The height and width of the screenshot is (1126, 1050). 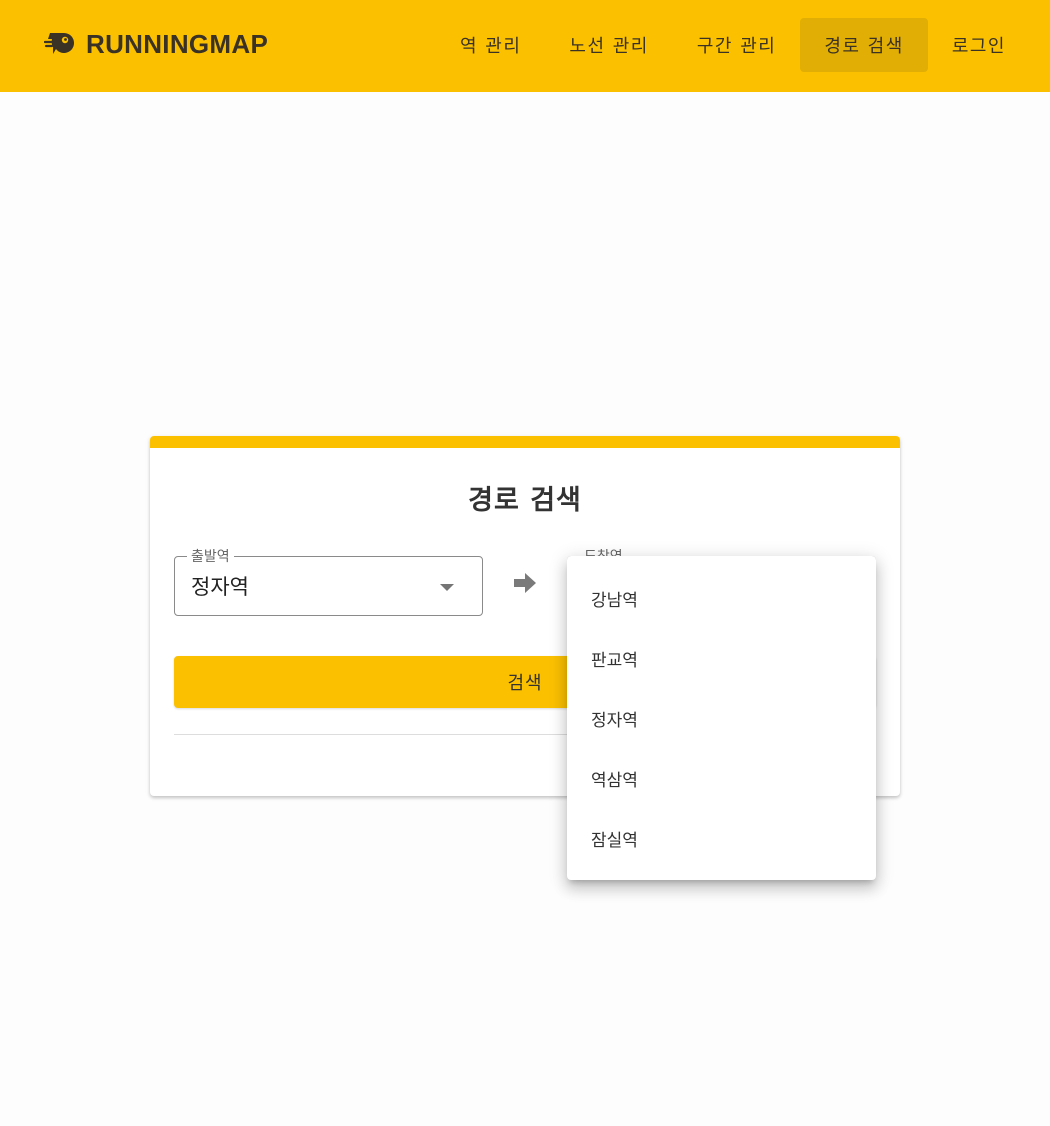 I want to click on brand: RUNNINGMAP, so click(x=156, y=44).